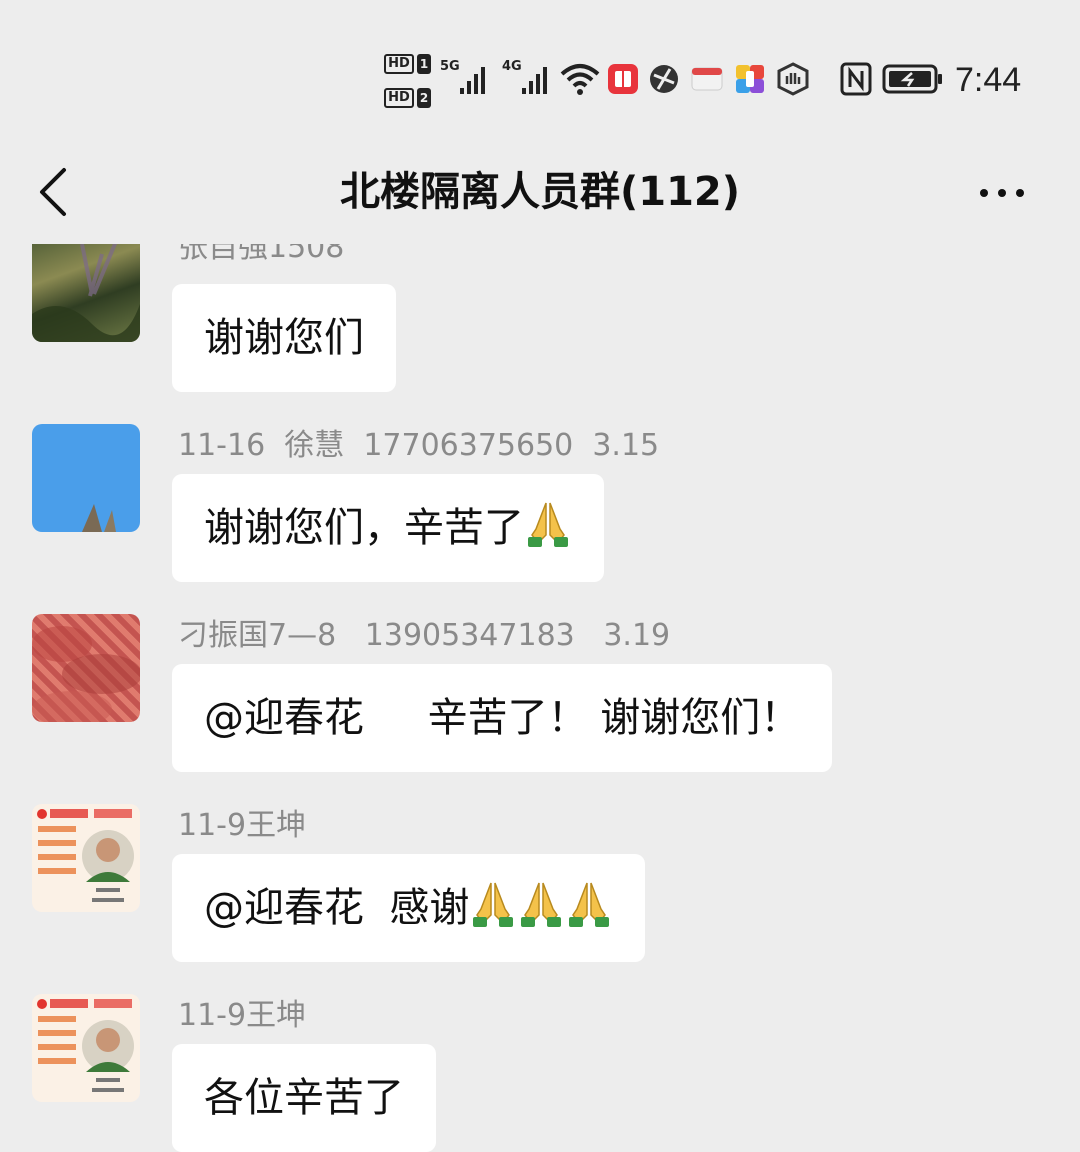 This screenshot has height=1152, width=1080. I want to click on chat-message: 11-9王坤 各位辛苦了, so click(540, 1073).